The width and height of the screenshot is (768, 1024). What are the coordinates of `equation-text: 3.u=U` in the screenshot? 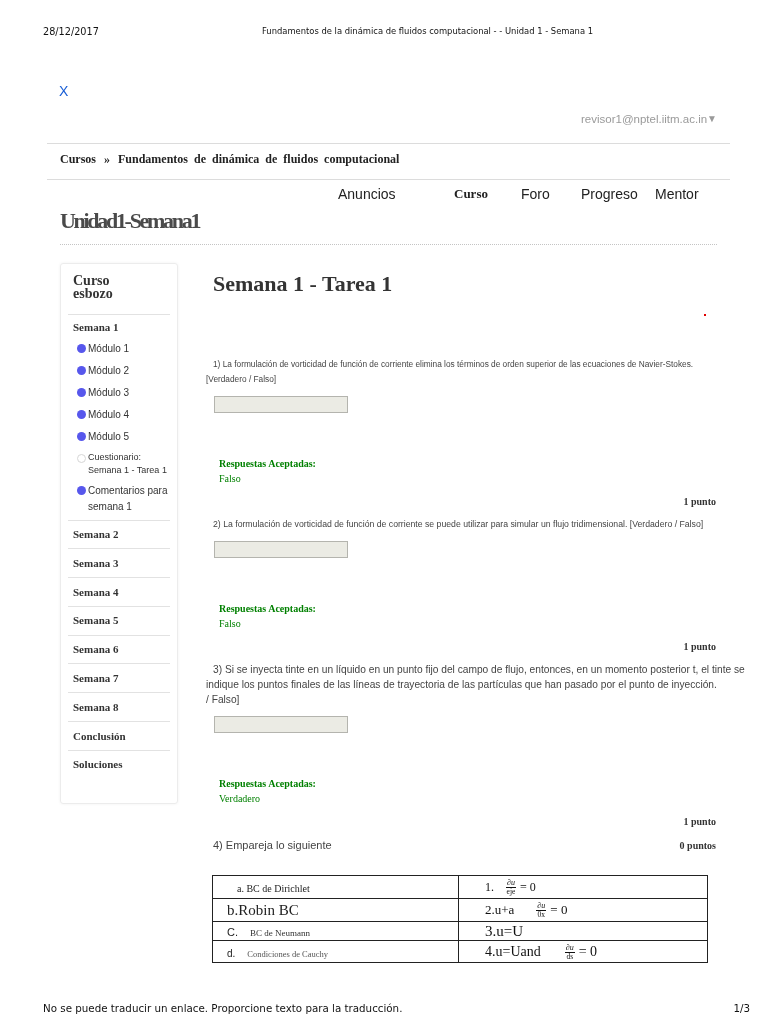 It's located at (504, 931).